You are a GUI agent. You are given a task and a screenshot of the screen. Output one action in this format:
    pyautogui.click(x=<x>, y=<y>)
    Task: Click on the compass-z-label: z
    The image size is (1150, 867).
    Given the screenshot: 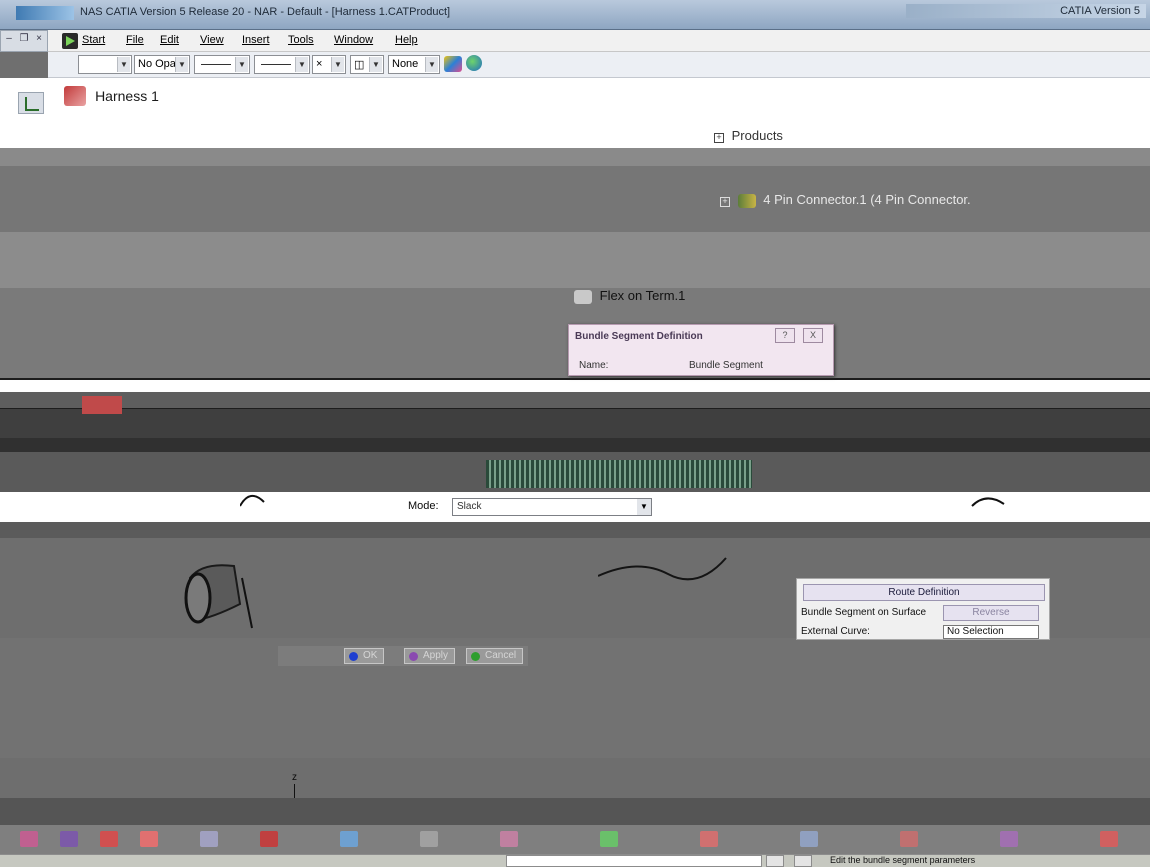 What is the action you would take?
    pyautogui.click(x=294, y=777)
    